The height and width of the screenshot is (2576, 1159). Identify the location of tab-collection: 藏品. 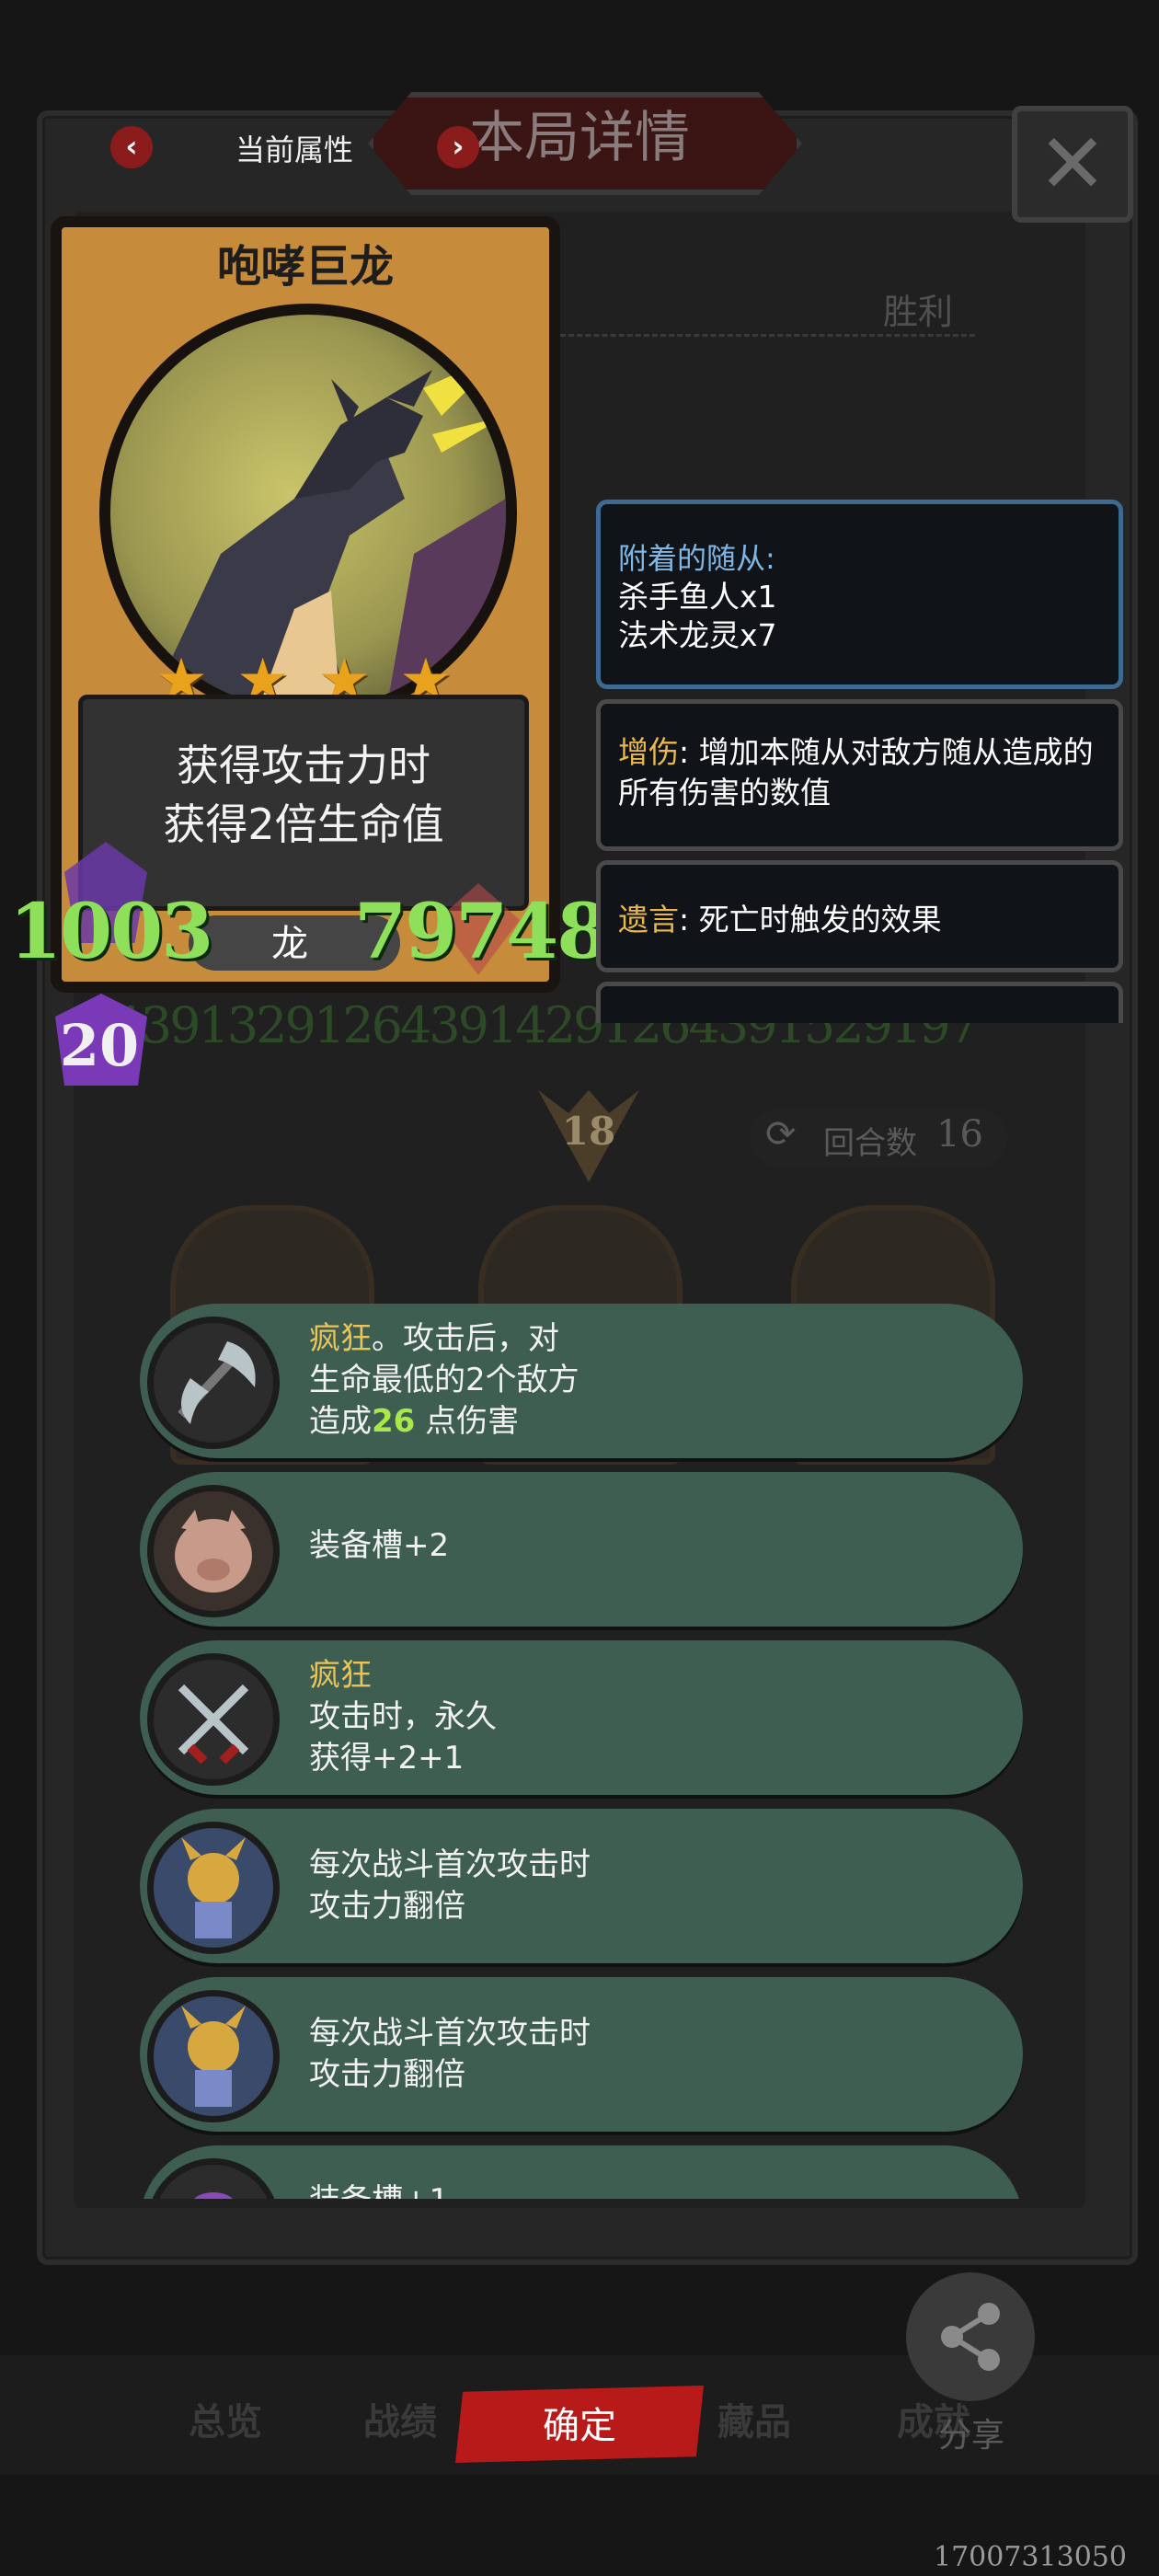
(754, 2418).